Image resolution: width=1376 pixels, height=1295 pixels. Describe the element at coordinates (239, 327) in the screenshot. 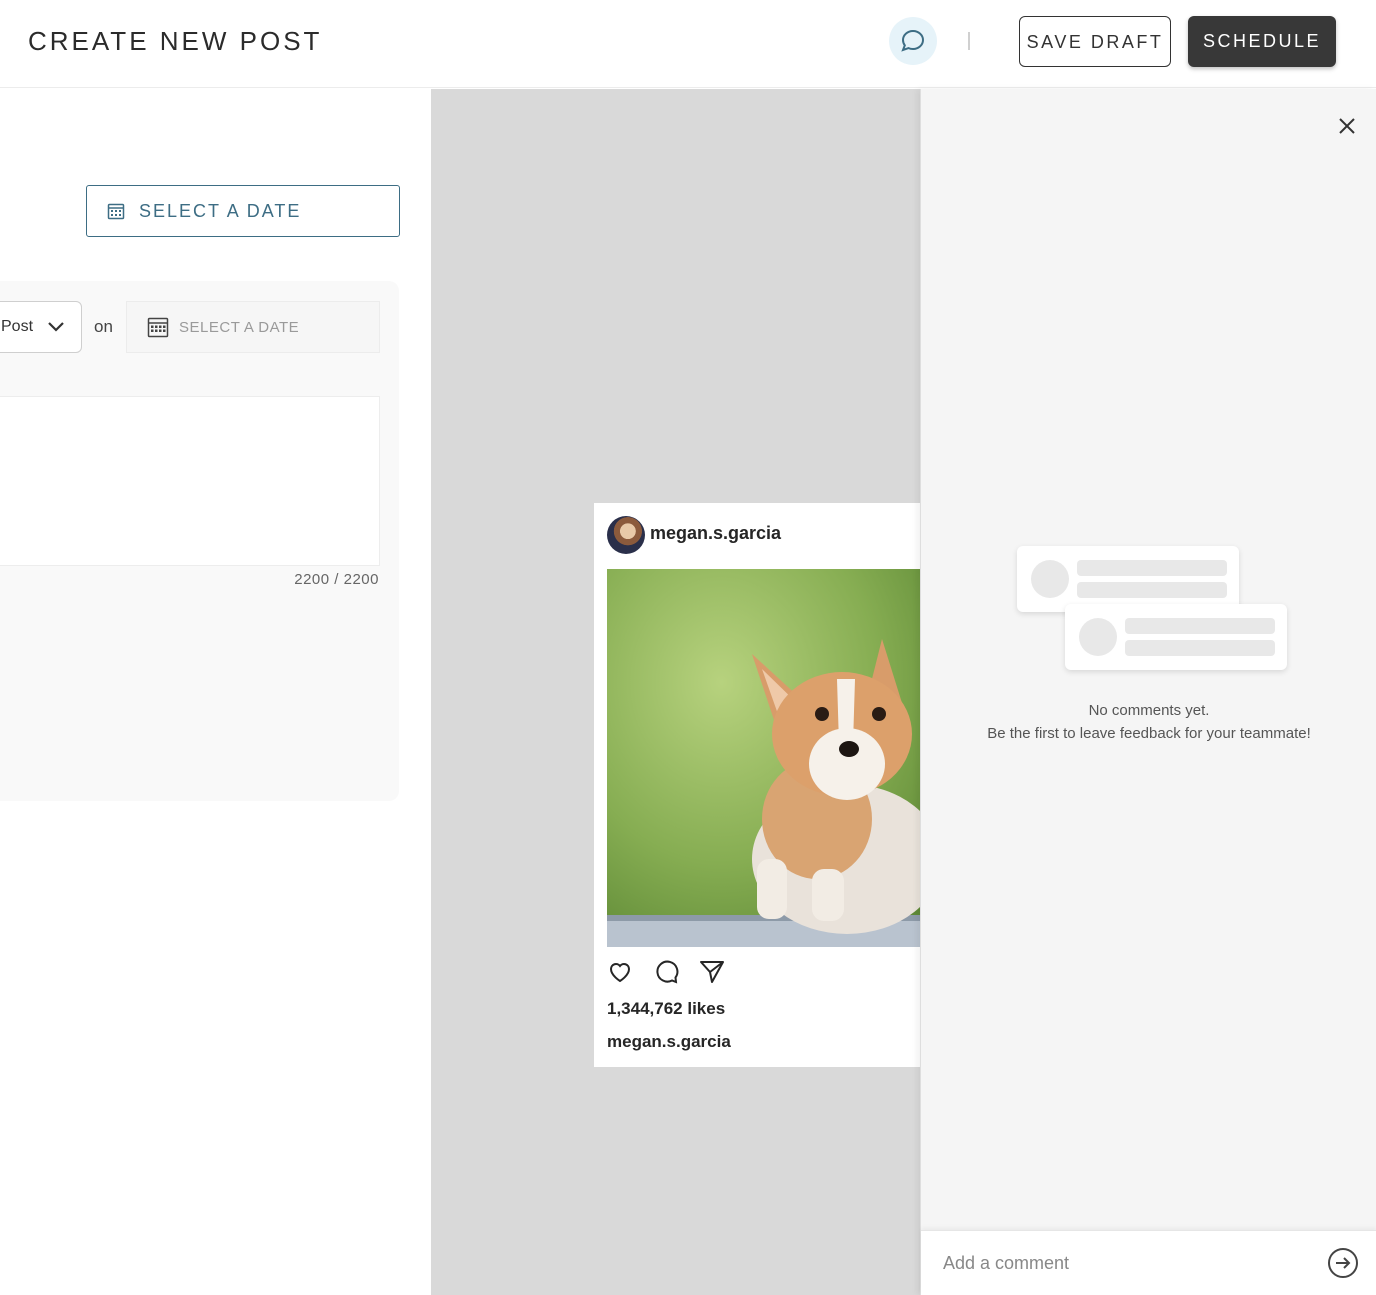

I see `date-field-placeholder: SELECT A DATE` at that location.